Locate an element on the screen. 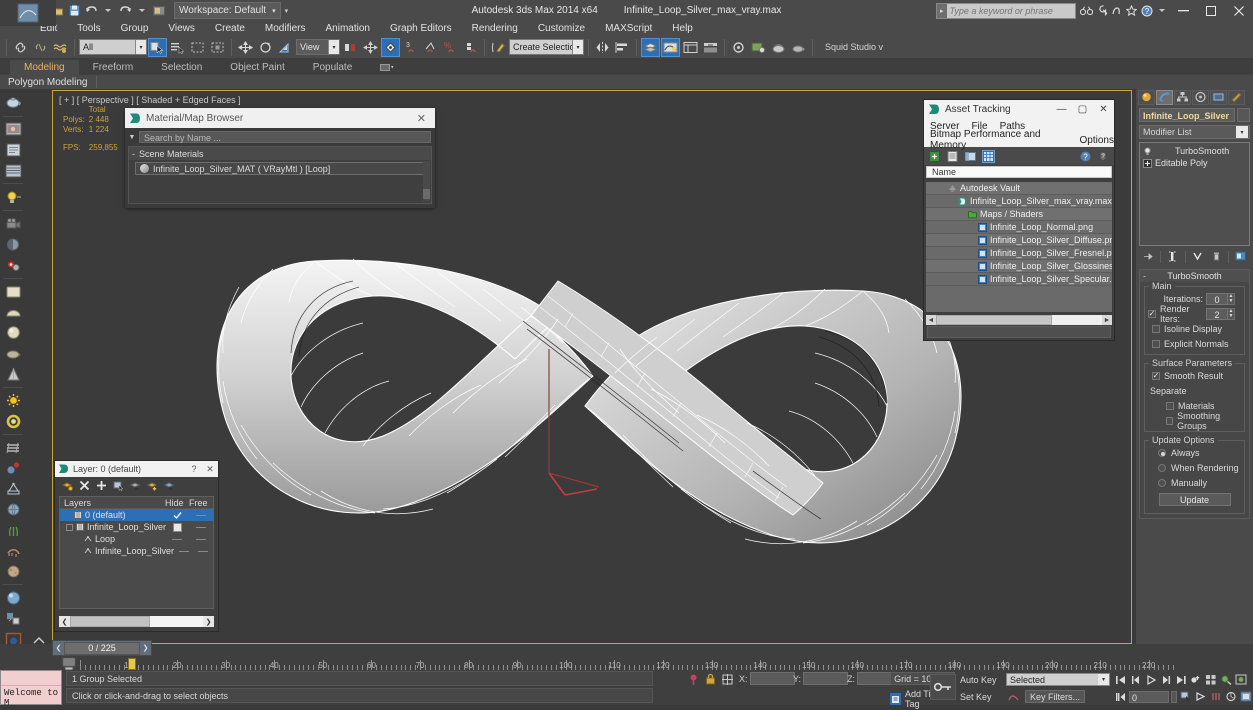  listener-output-line is located at coordinates (31, 678).